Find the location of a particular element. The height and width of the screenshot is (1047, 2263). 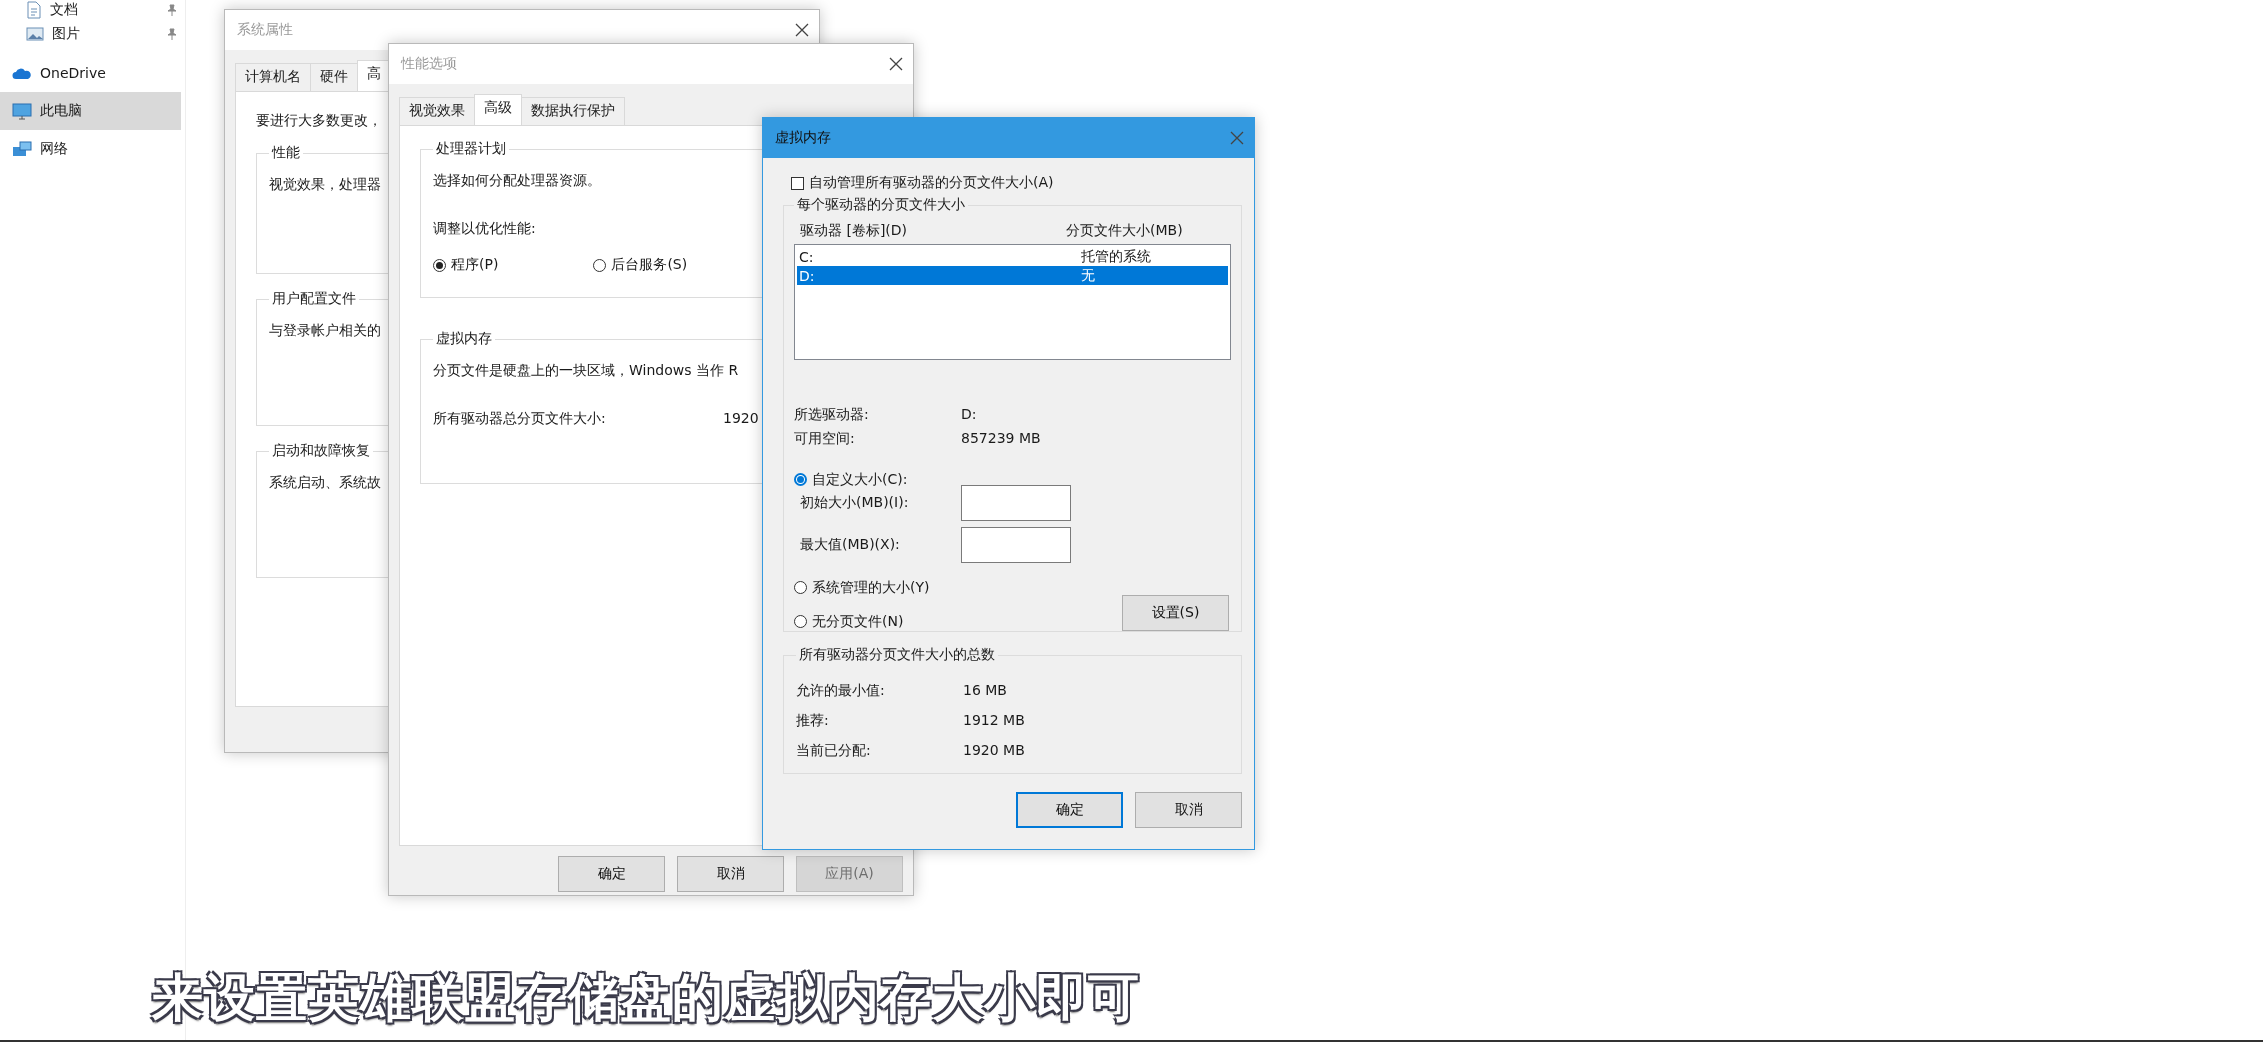

radio-option: 程序(P) is located at coordinates (466, 265).